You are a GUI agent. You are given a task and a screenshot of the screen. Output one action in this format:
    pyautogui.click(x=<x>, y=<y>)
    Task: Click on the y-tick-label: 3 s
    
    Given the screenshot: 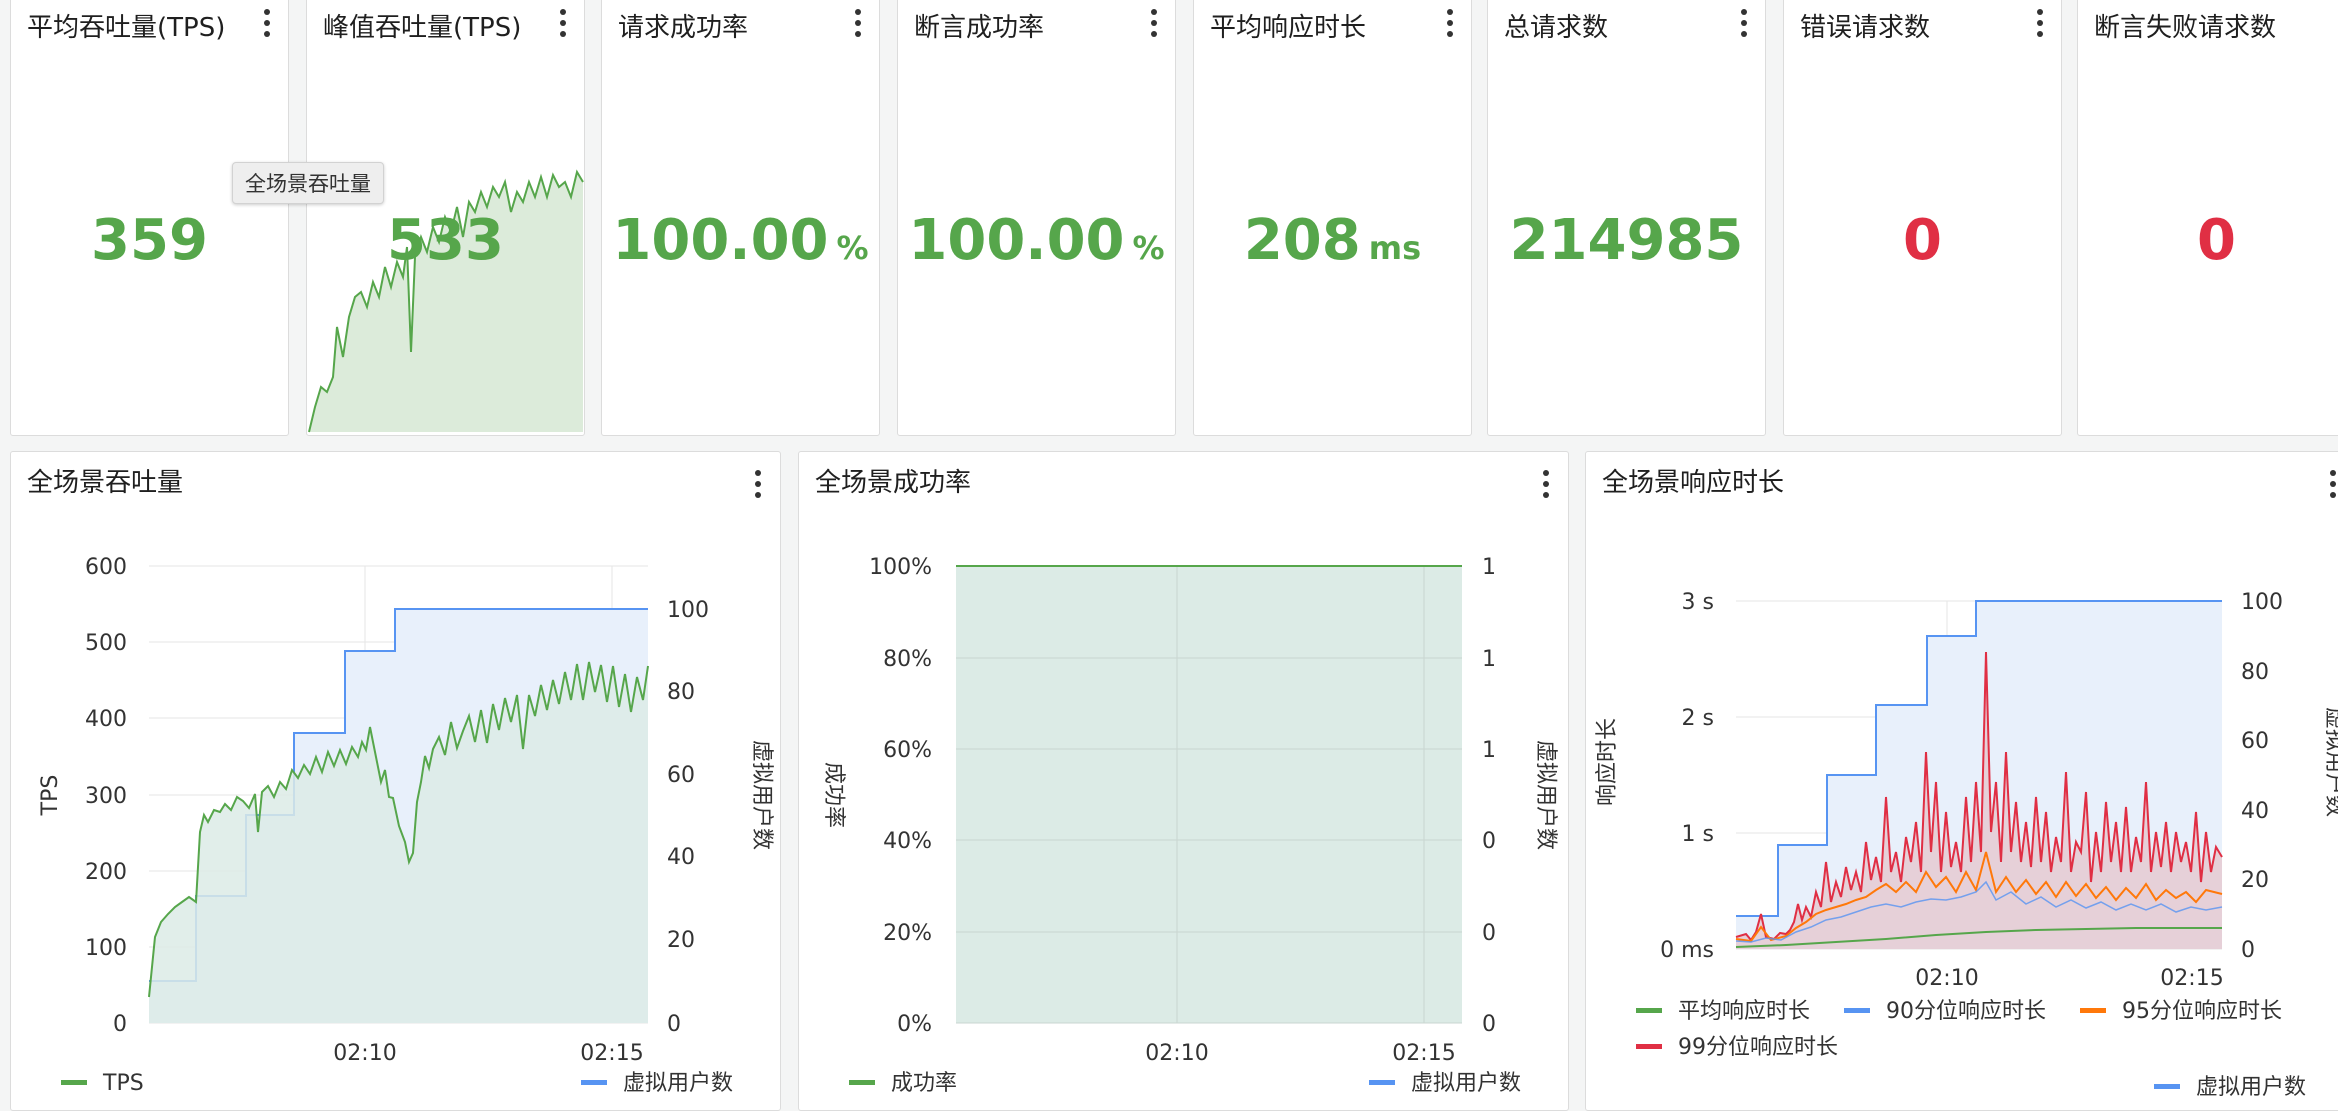 What is the action you would take?
    pyautogui.click(x=1698, y=602)
    